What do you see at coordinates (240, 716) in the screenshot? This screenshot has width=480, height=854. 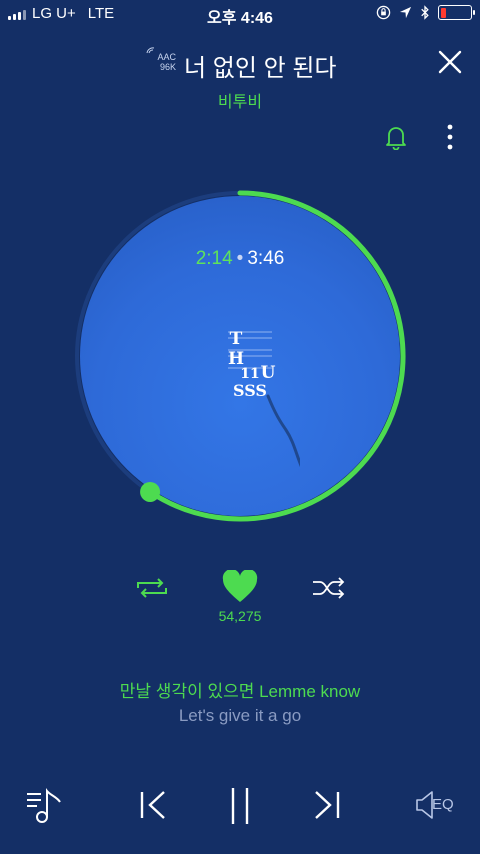 I see `lyric-next-line: Let's give it a go` at bounding box center [240, 716].